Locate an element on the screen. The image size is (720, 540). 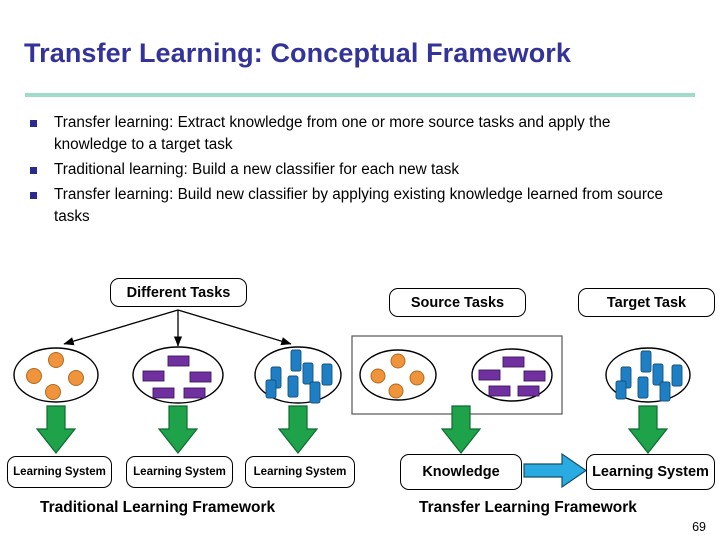
knowledge-label: Knowledge is located at coordinates (461, 472).